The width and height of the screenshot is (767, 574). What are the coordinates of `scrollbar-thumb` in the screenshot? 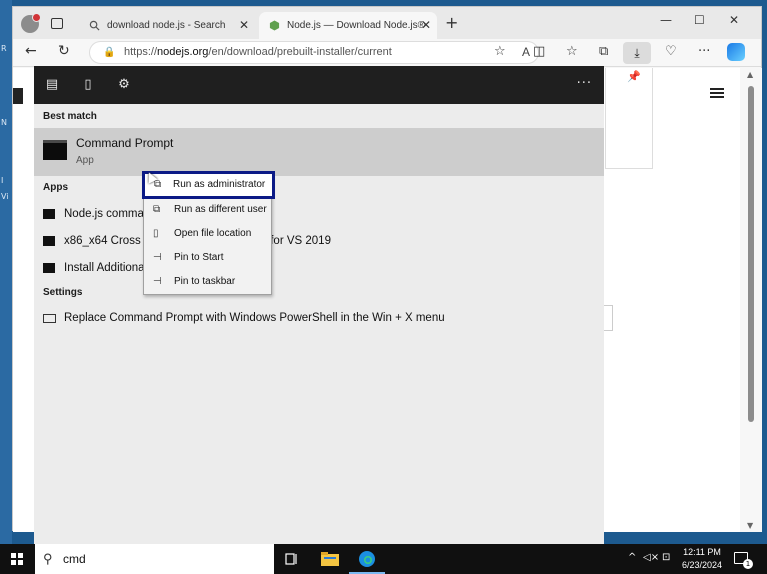 It's located at (751, 254).